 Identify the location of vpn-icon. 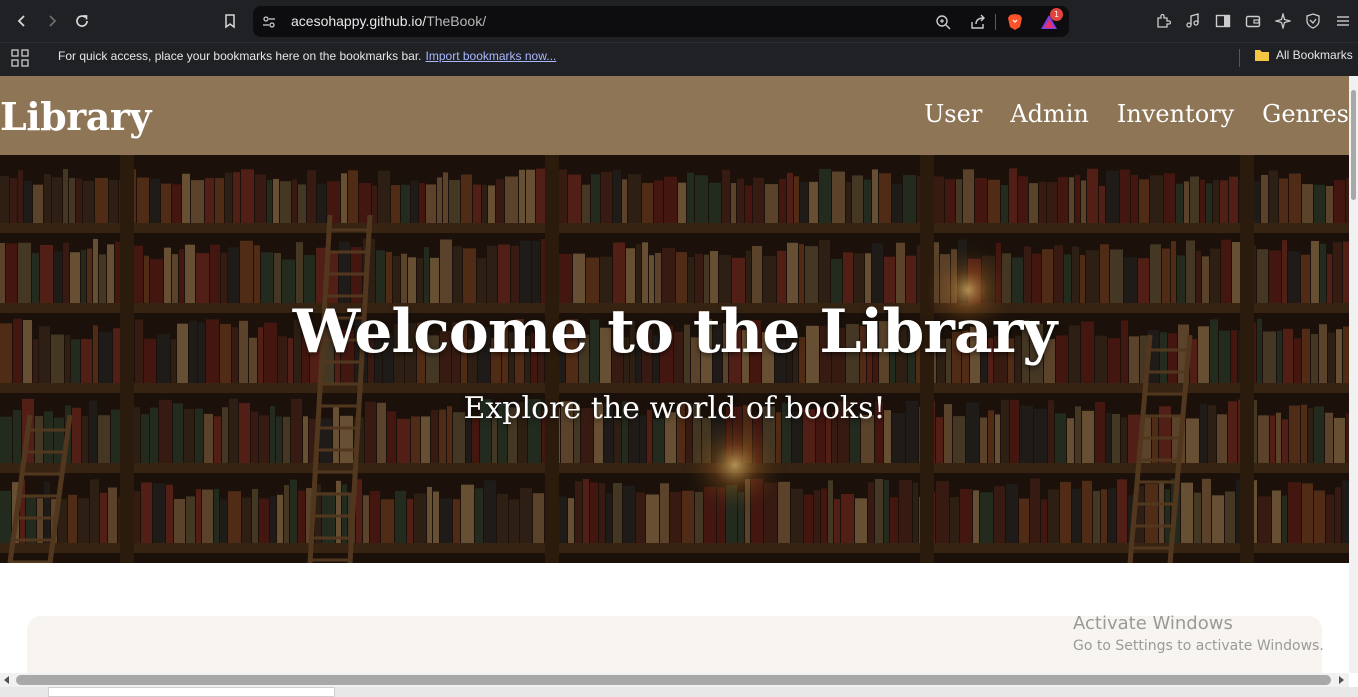
(1313, 21).